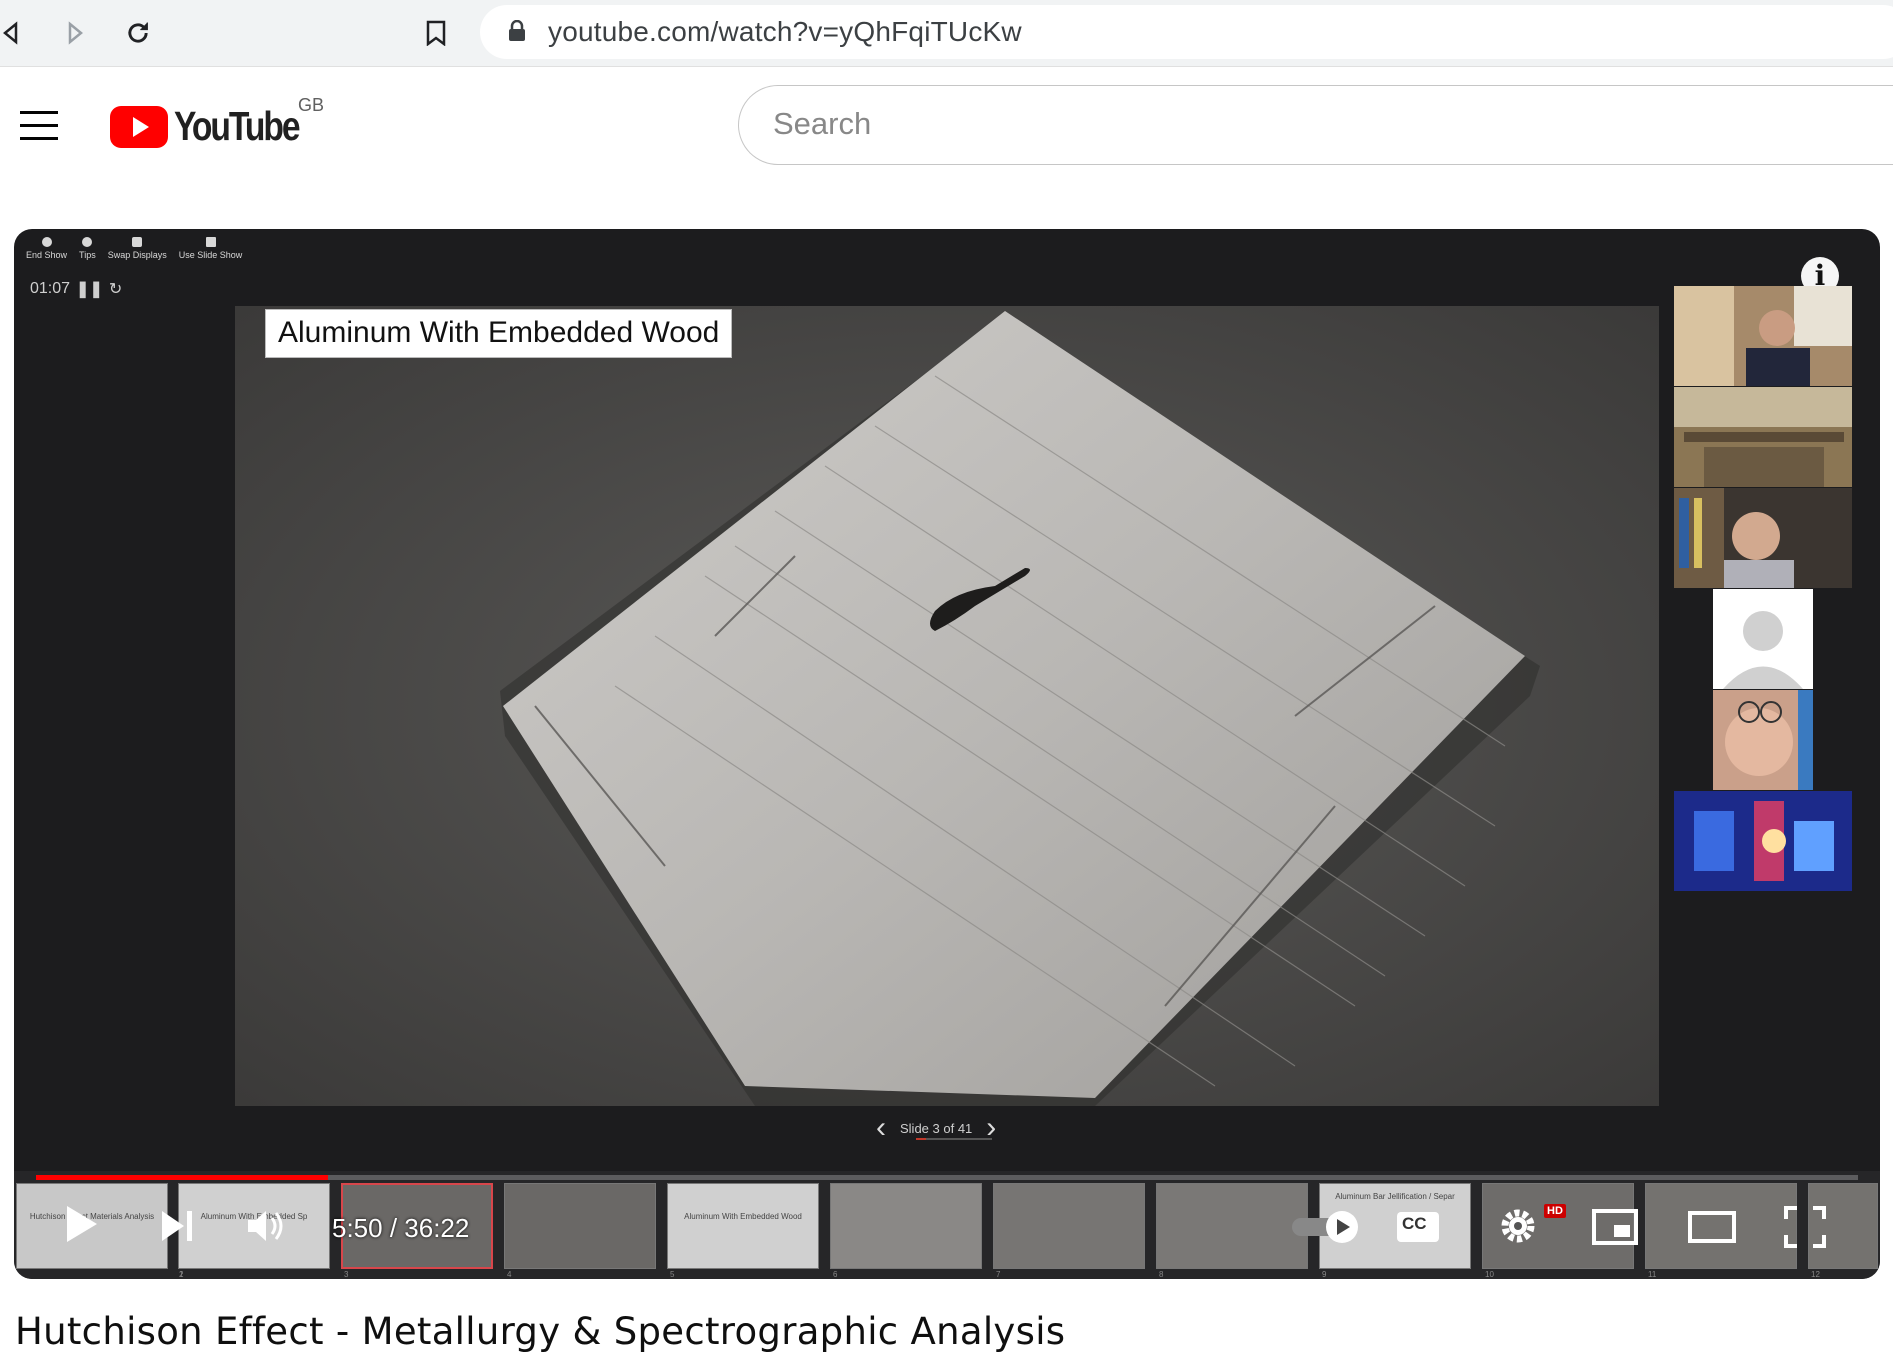 This screenshot has height=1353, width=1893. Describe the element at coordinates (138, 33) in the screenshot. I see `reload-icon` at that location.